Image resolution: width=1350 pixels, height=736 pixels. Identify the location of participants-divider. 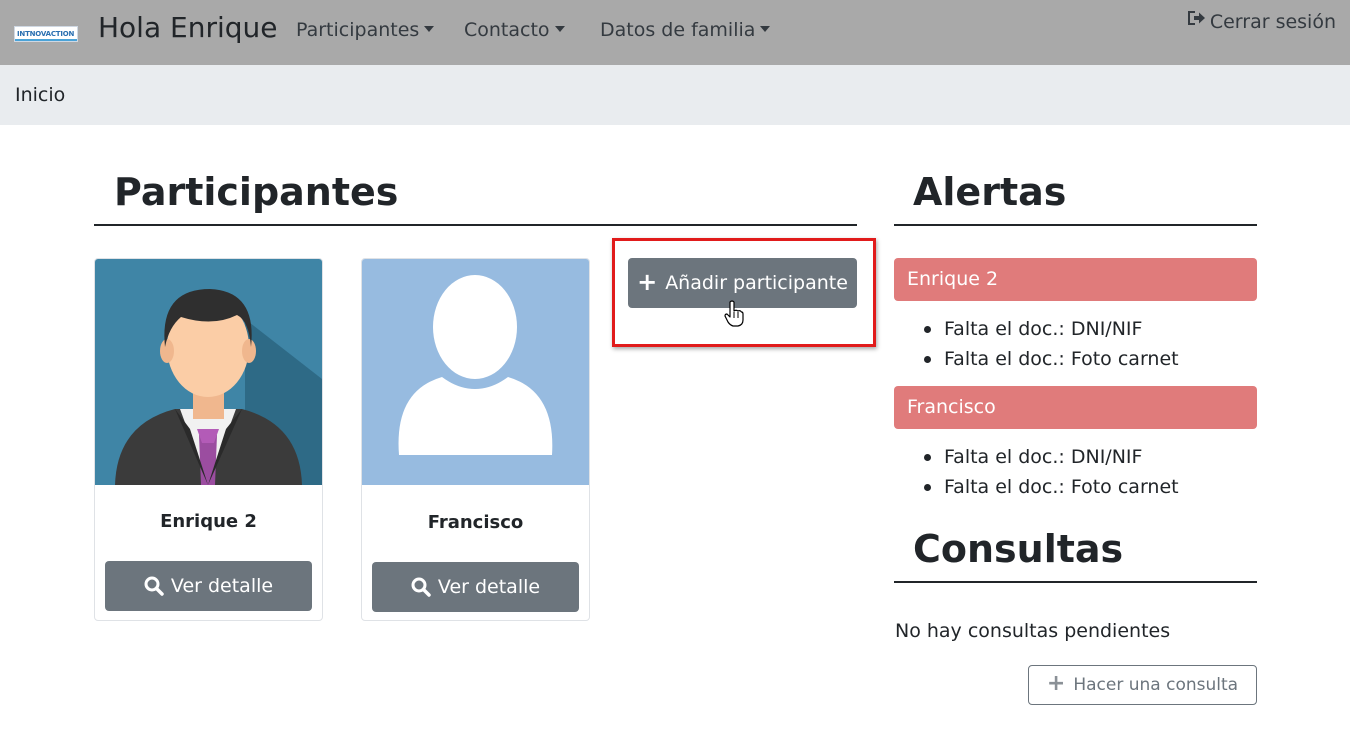
(475, 225).